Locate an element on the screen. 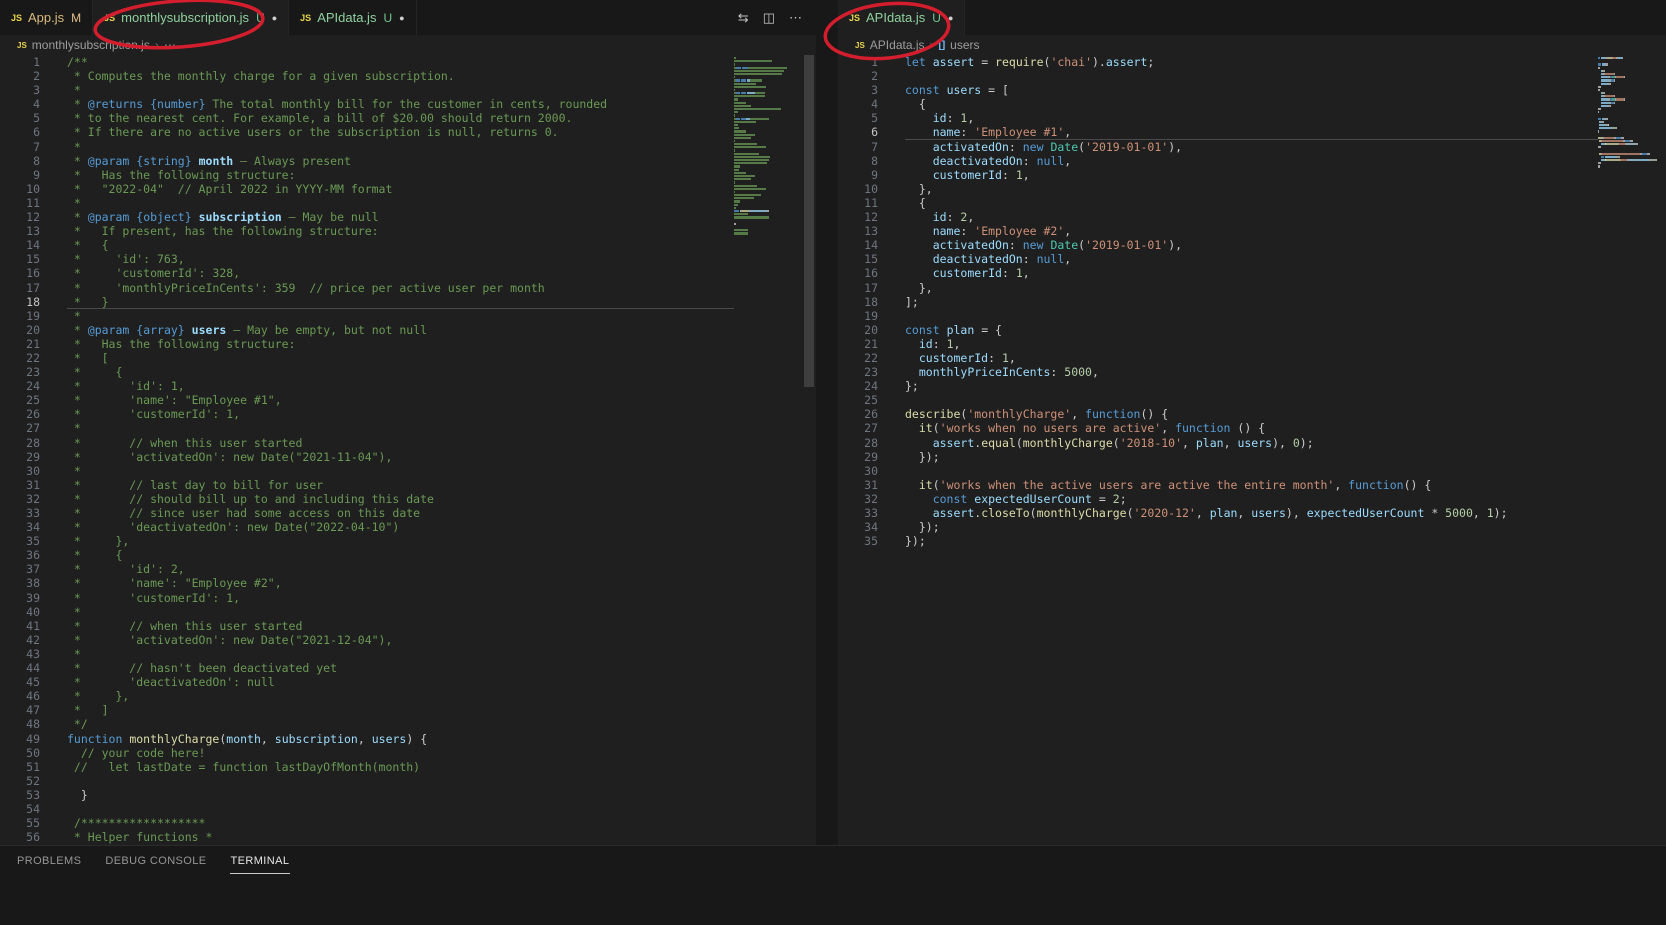  code-line: ]; is located at coordinates (1251, 302).